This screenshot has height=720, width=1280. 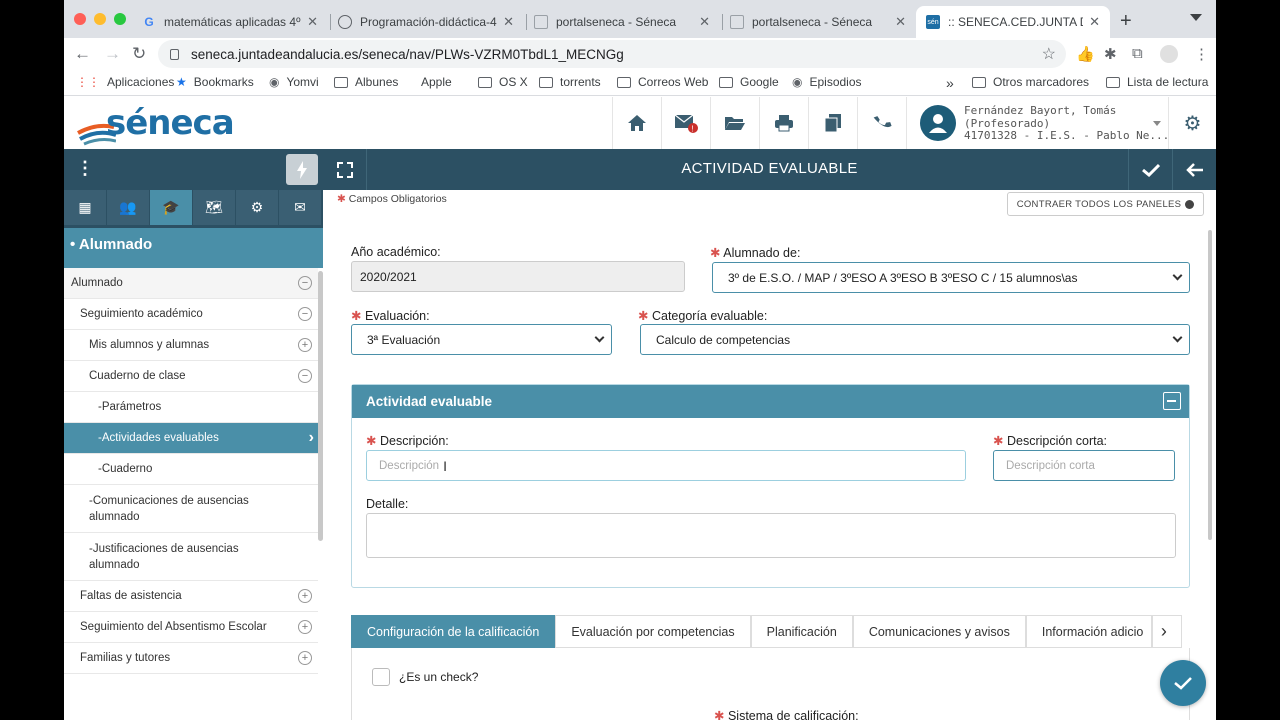 I want to click on bookmark-correos: Correos Web, so click(x=662, y=82).